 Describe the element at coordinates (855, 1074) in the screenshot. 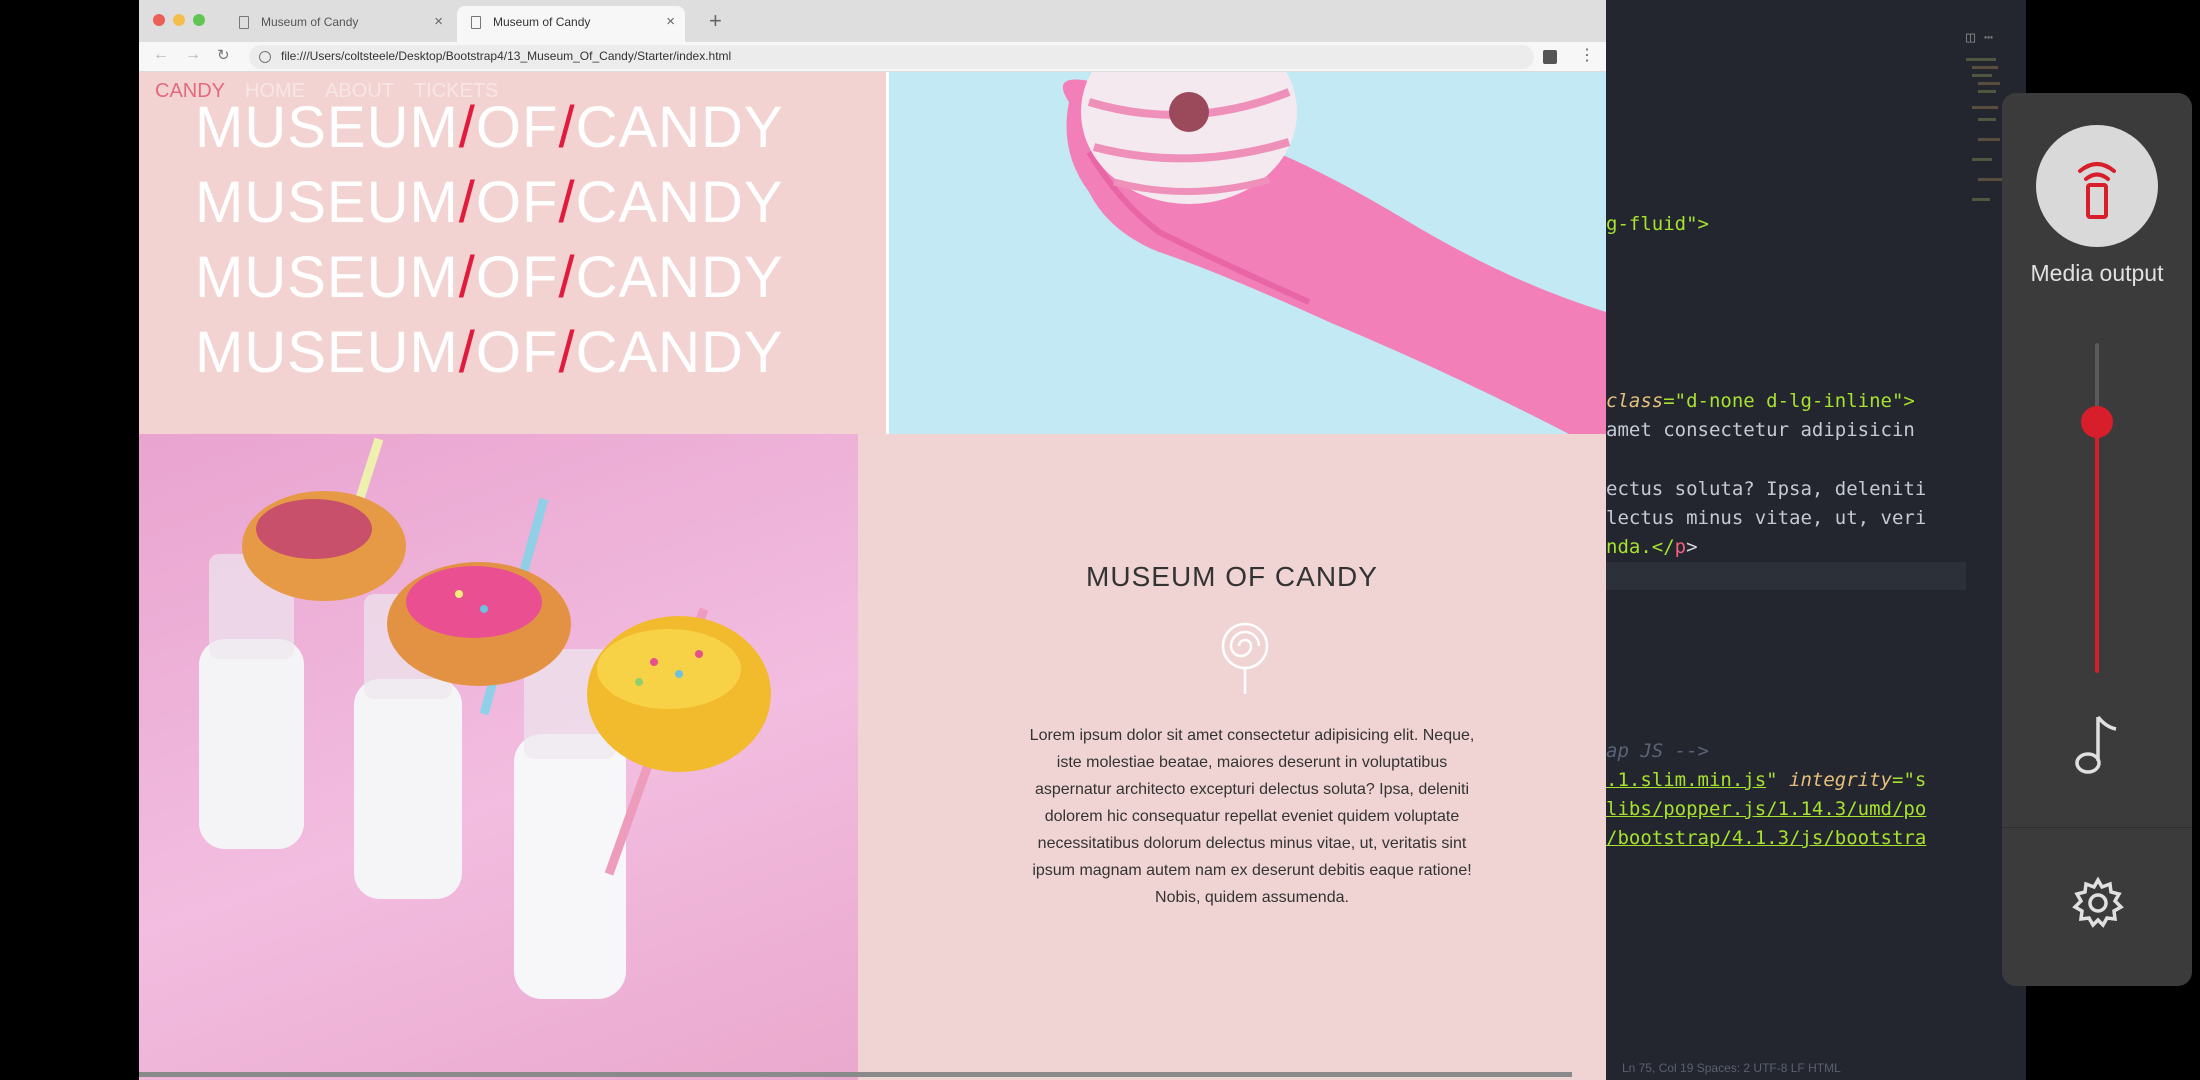

I see `horizontal-scrollbar` at that location.